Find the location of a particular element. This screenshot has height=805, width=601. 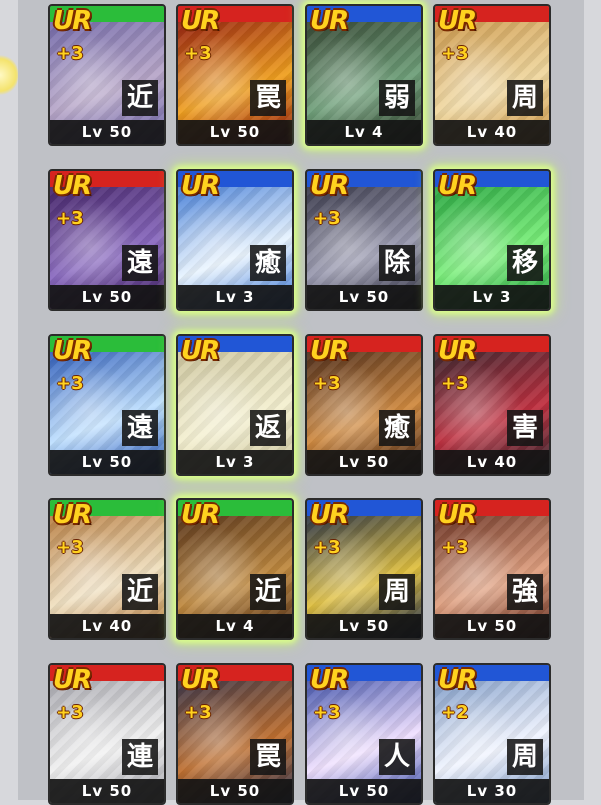

card-frame: UR +3 周 Lv 50 is located at coordinates (364, 569).